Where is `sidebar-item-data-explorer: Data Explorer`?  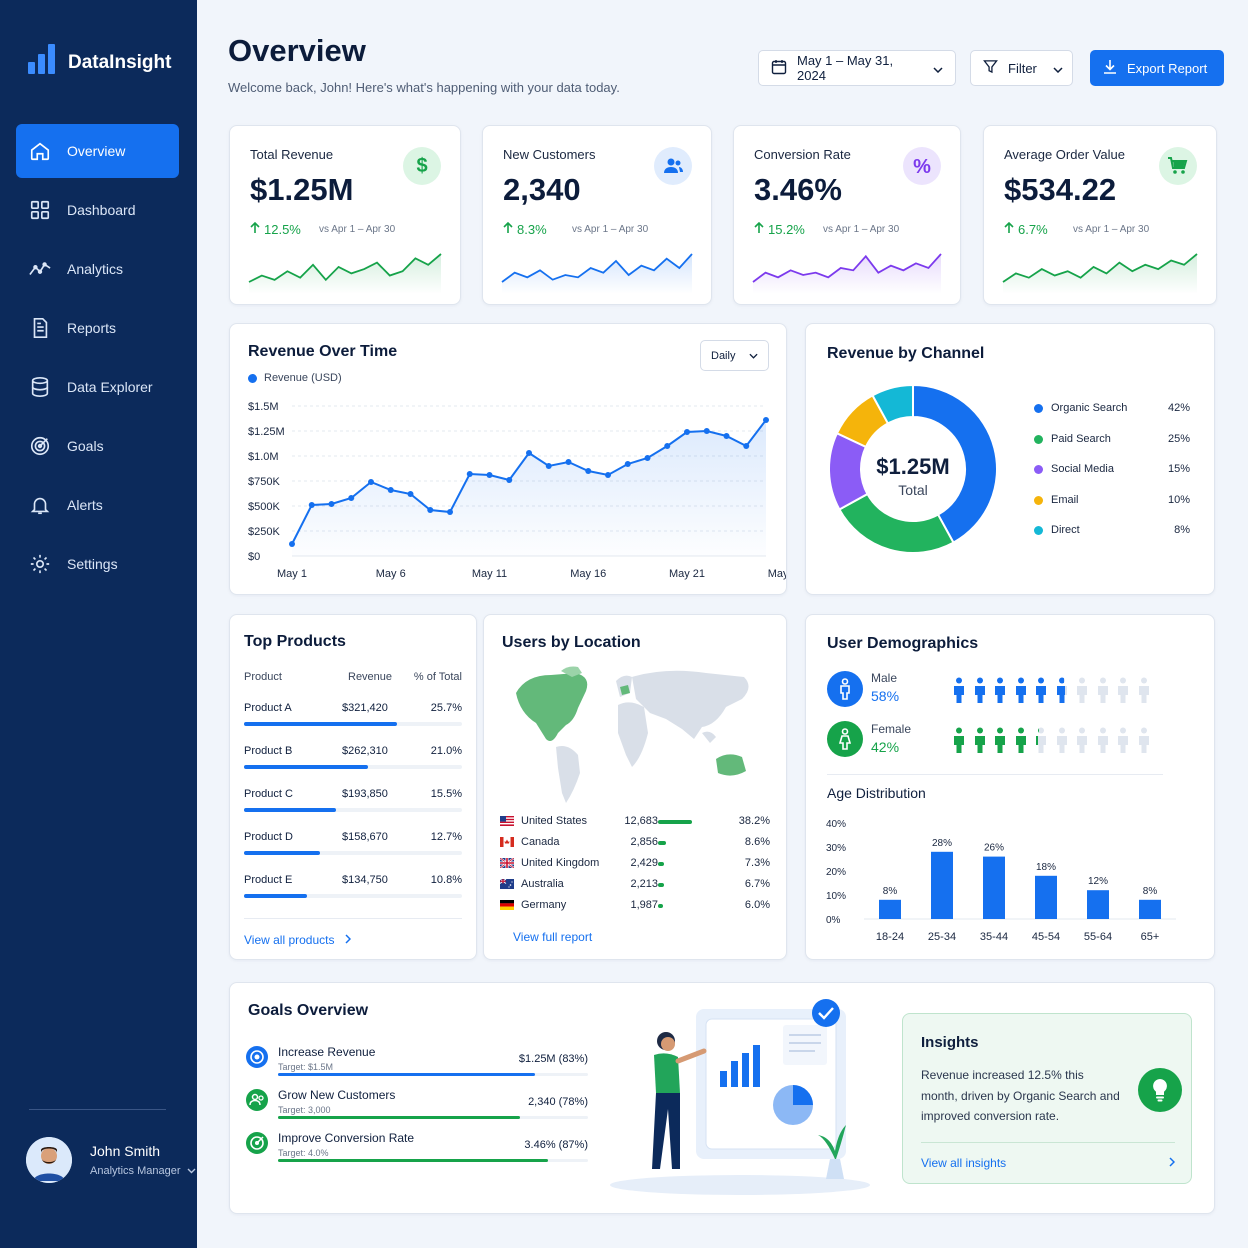 sidebar-item-data-explorer: Data Explorer is located at coordinates (97, 387).